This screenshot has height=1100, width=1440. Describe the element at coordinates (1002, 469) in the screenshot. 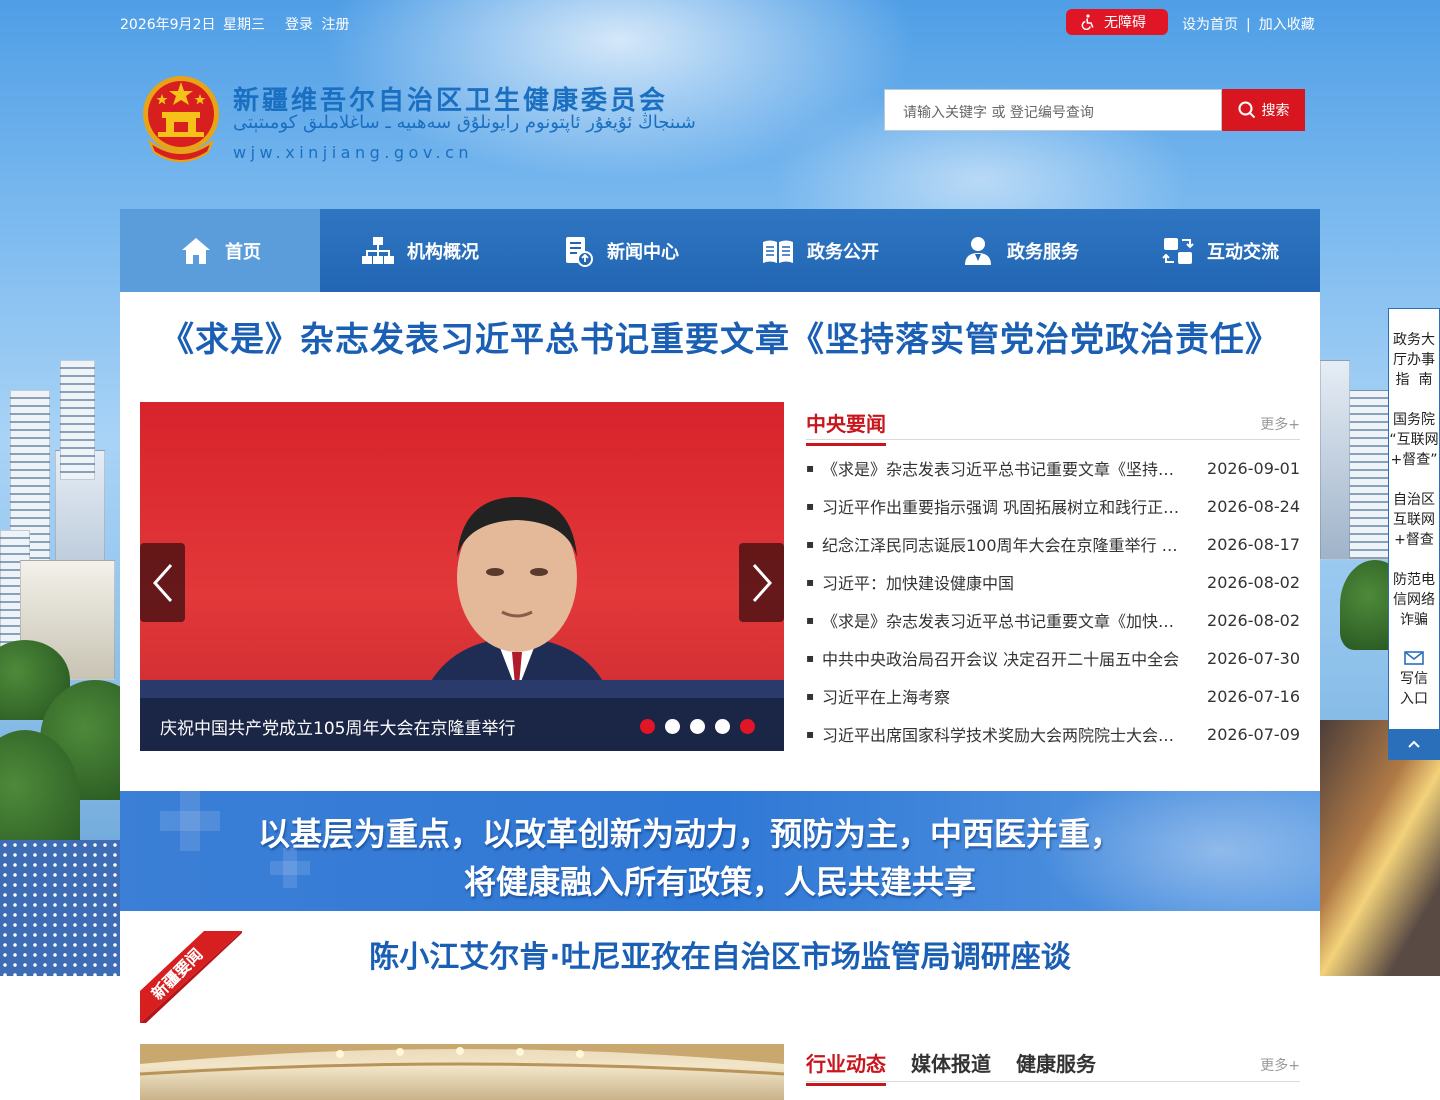

I see `news-item-title: 《求是》杂志发表习近平总书记重要文章《坚持落实管党治党政治责任》` at that location.